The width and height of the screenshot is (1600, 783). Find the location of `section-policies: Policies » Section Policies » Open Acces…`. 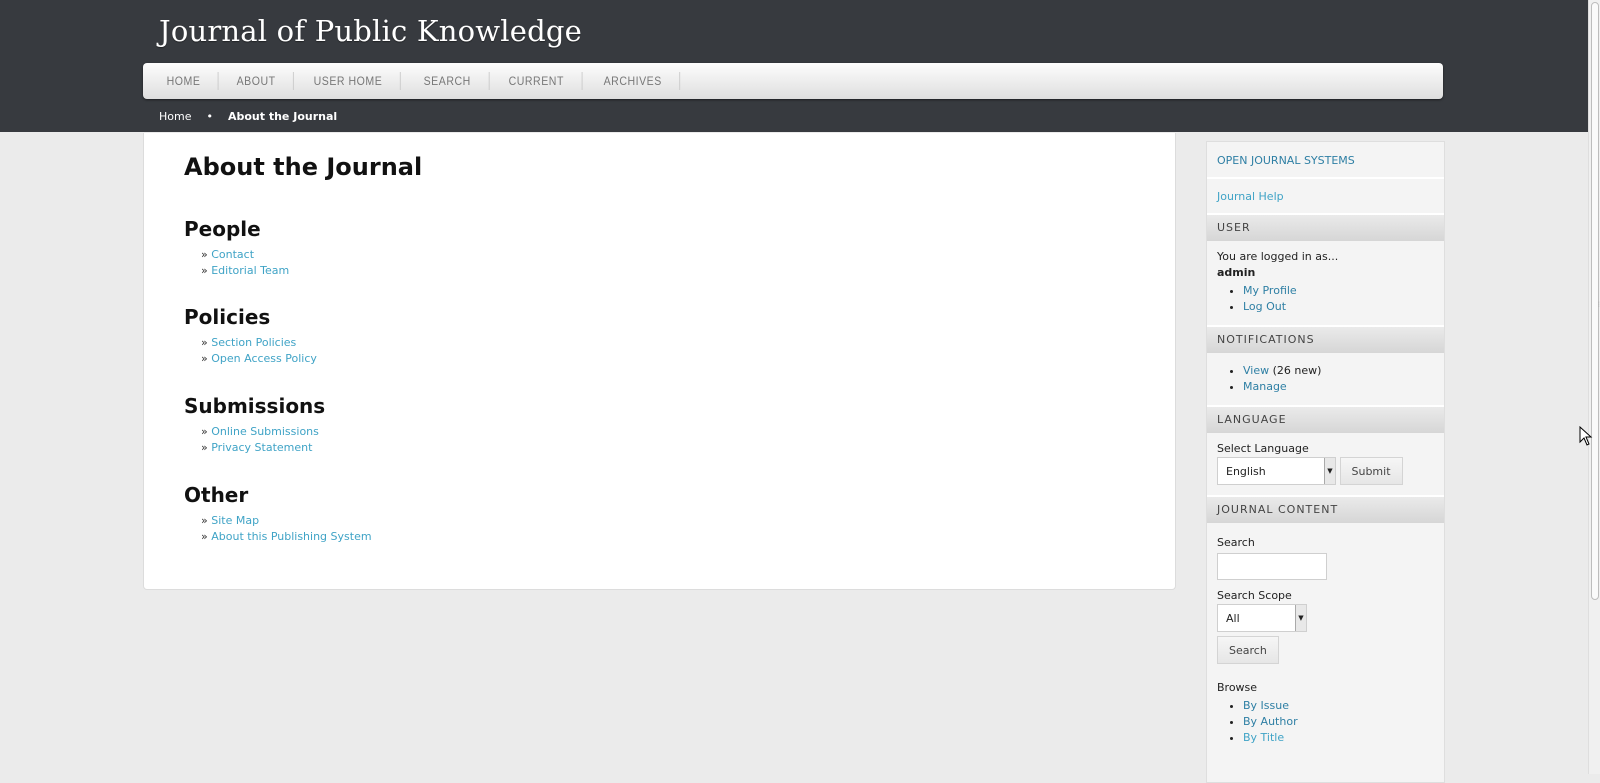

section-policies: Policies » Section Policies » Open Acces… is located at coordinates (250, 336).